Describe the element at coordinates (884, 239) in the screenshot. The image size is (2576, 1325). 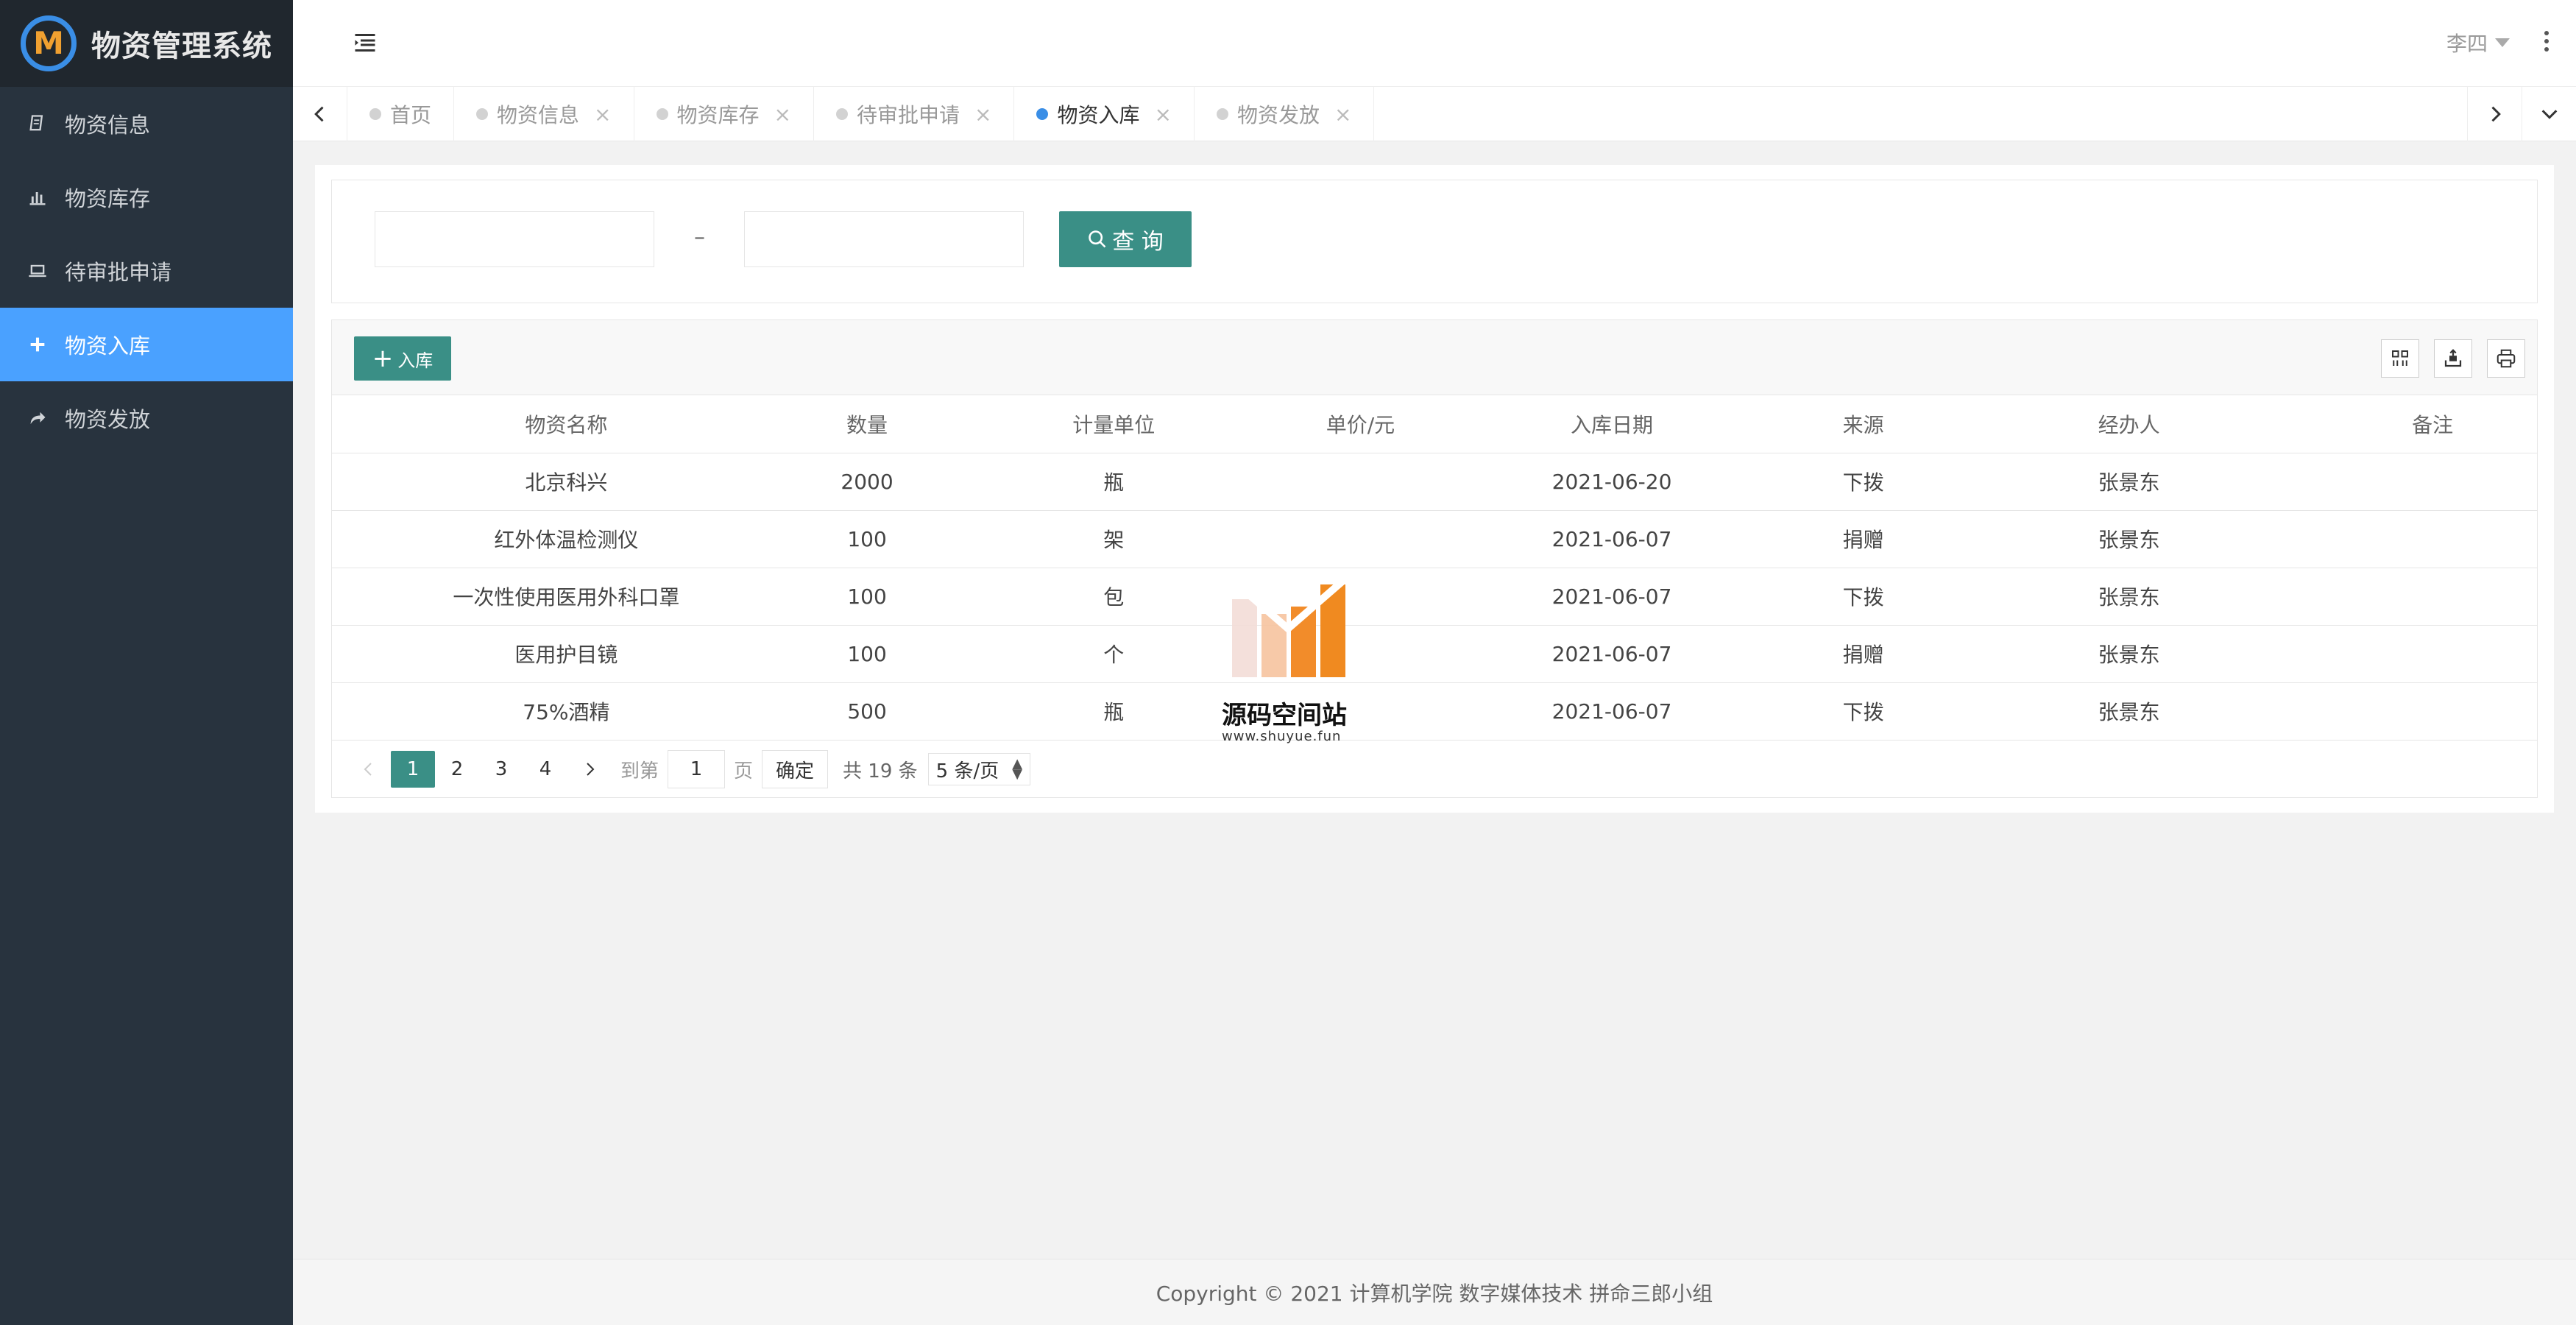
I see `end-date-input` at that location.